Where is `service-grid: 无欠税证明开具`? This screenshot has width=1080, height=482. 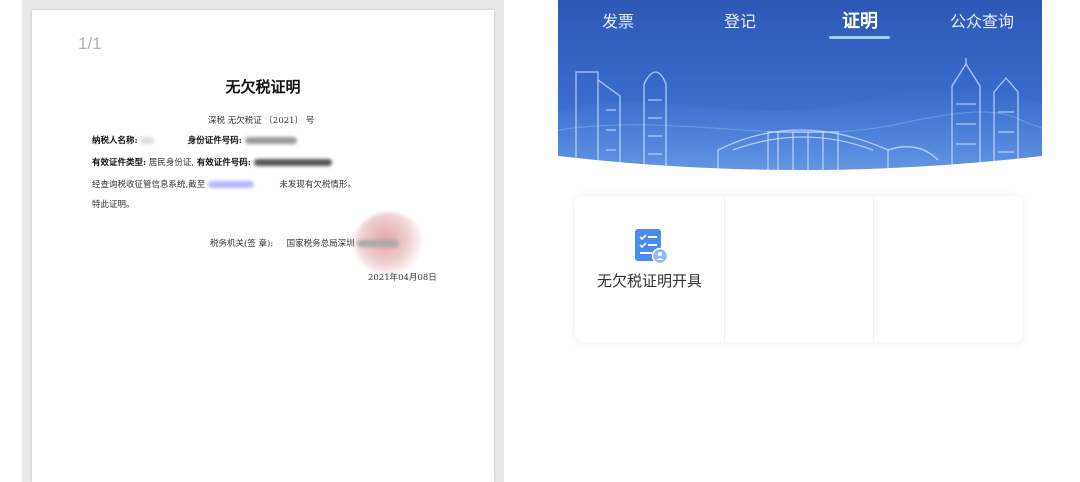 service-grid: 无欠税证明开具 is located at coordinates (799, 269).